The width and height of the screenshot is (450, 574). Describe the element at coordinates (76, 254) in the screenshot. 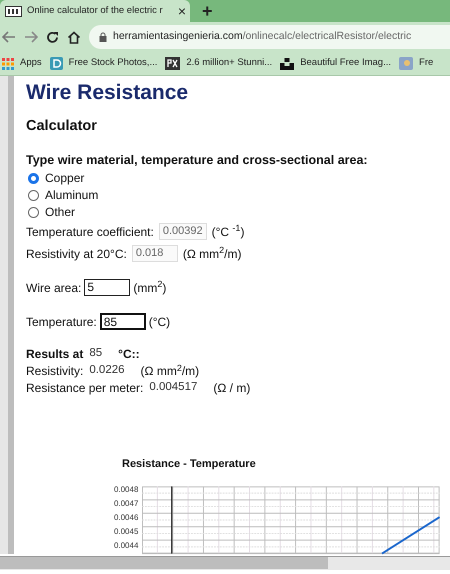

I see `field-label: Resistivity at 20°C:` at that location.